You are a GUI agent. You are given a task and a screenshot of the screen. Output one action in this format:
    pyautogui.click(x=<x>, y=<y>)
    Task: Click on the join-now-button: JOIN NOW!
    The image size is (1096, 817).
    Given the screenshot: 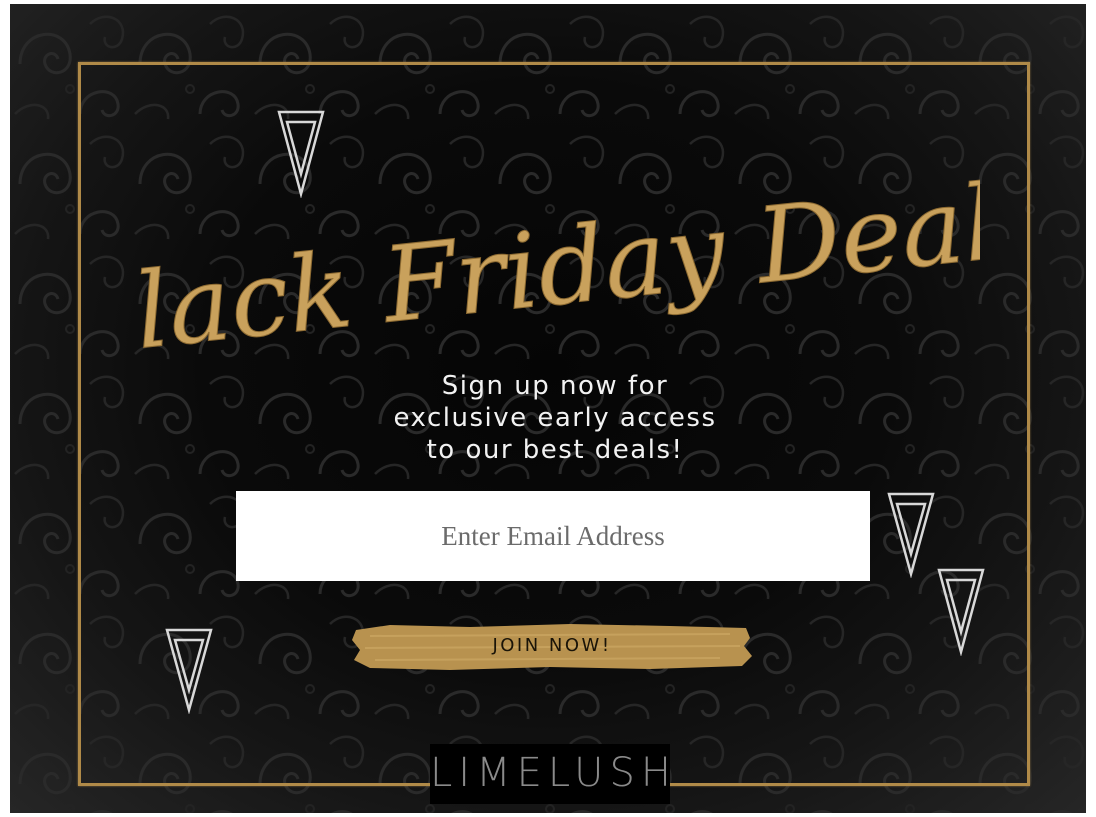 What is the action you would take?
    pyautogui.click(x=552, y=646)
    